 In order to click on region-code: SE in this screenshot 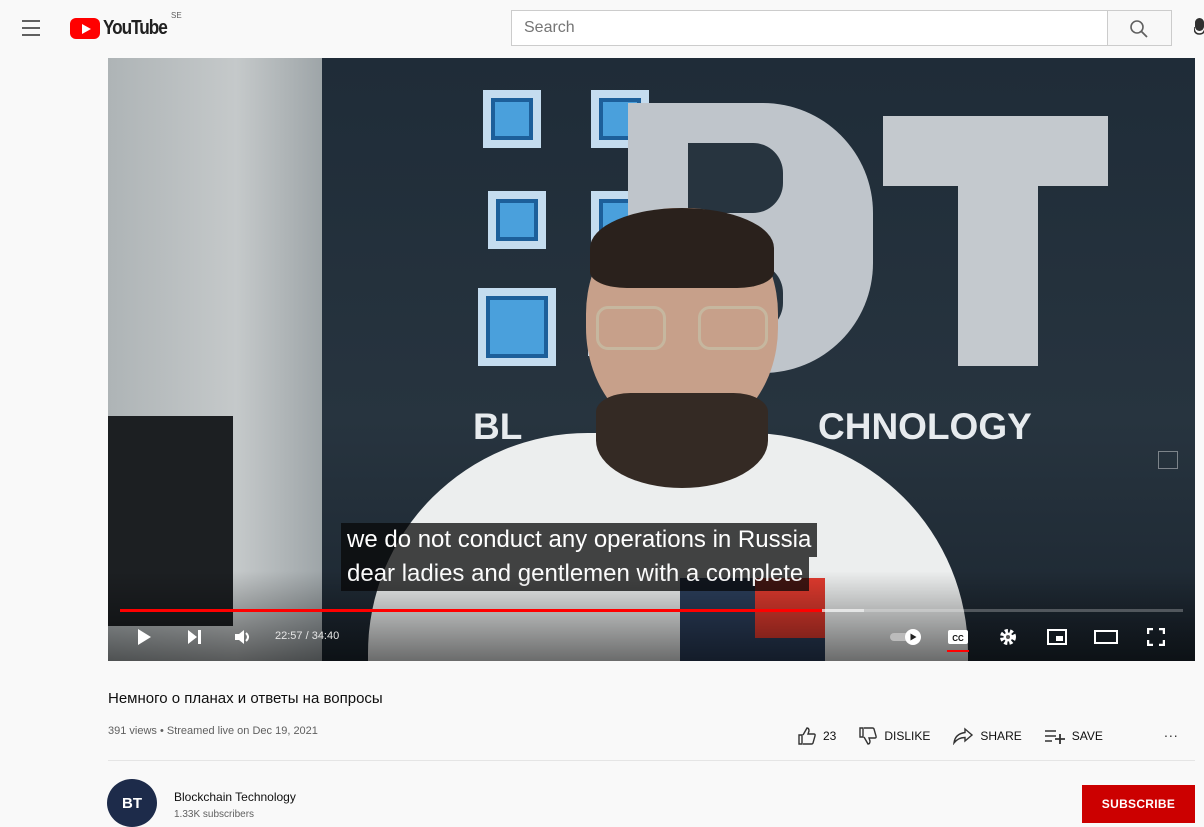, I will do `click(176, 15)`.